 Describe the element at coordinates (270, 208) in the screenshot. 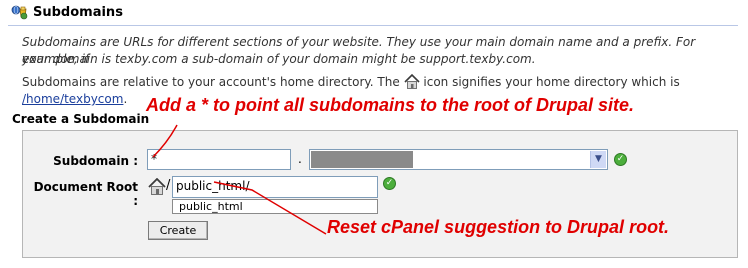

I see `annotation-arrow-bottom` at that location.